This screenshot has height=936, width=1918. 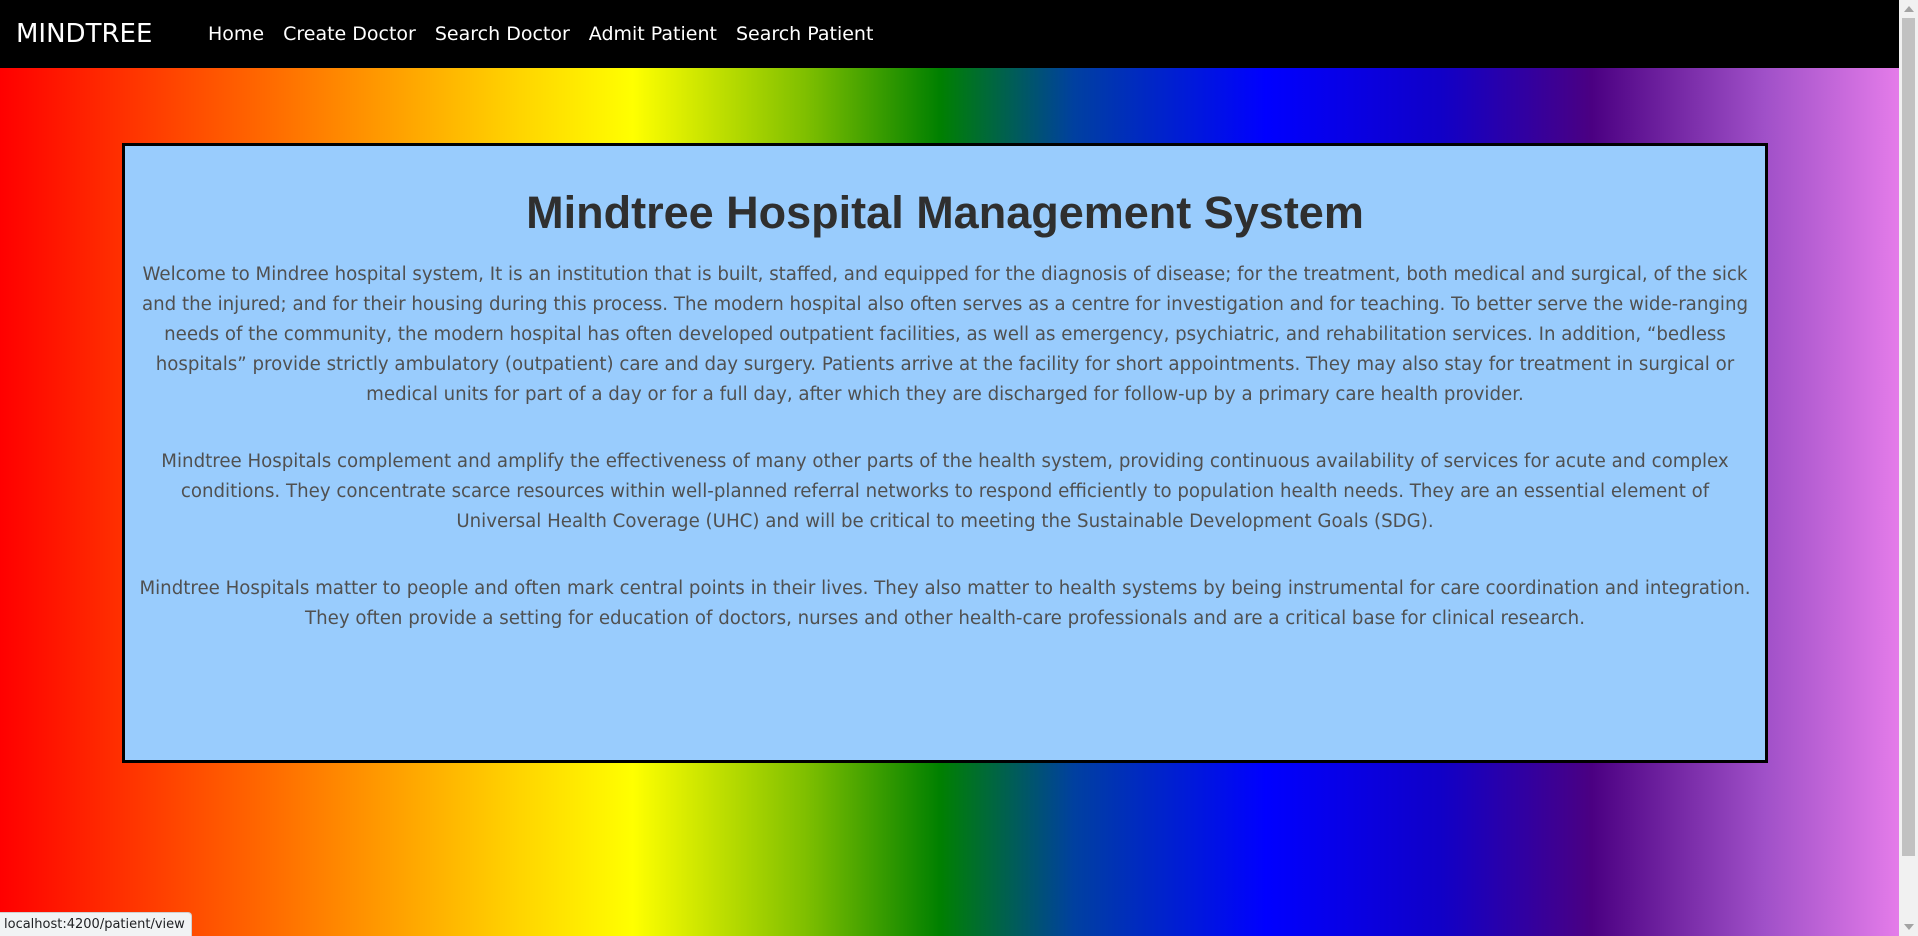 What do you see at coordinates (349, 34) in the screenshot?
I see `nav-link-create-doctor: Create Doctor` at bounding box center [349, 34].